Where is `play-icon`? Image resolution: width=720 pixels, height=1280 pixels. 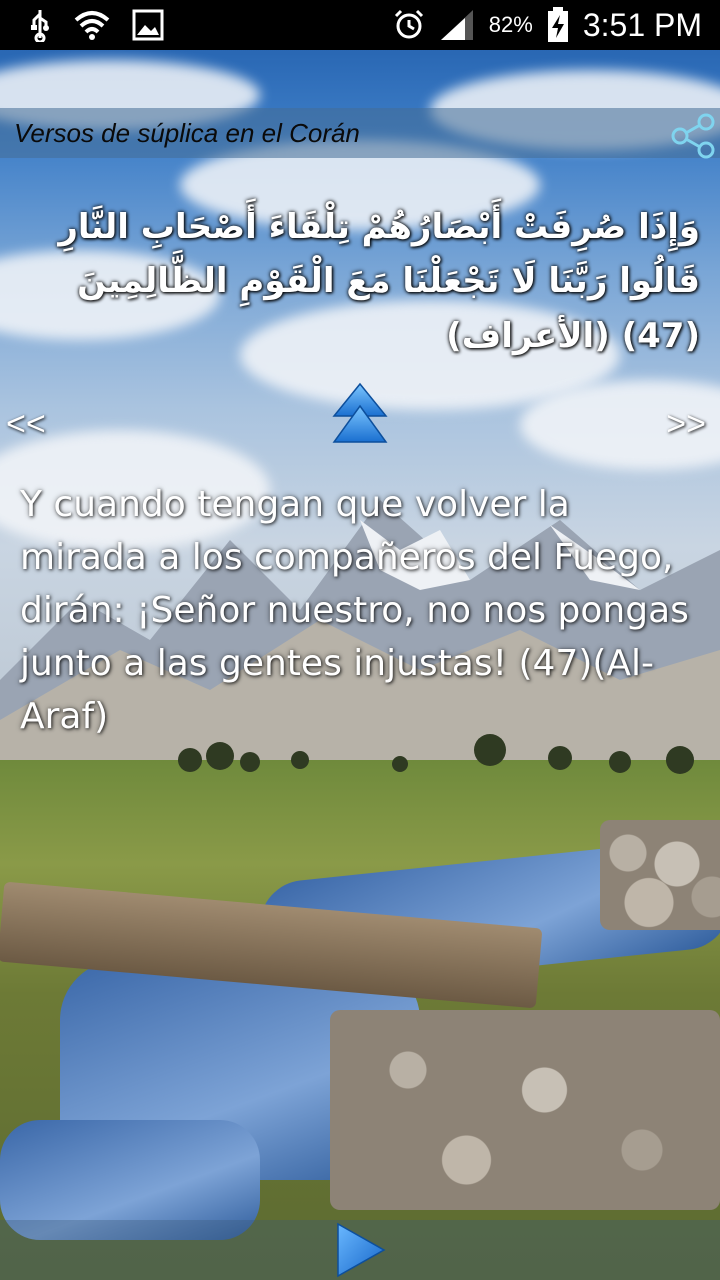 play-icon is located at coordinates (361, 1250).